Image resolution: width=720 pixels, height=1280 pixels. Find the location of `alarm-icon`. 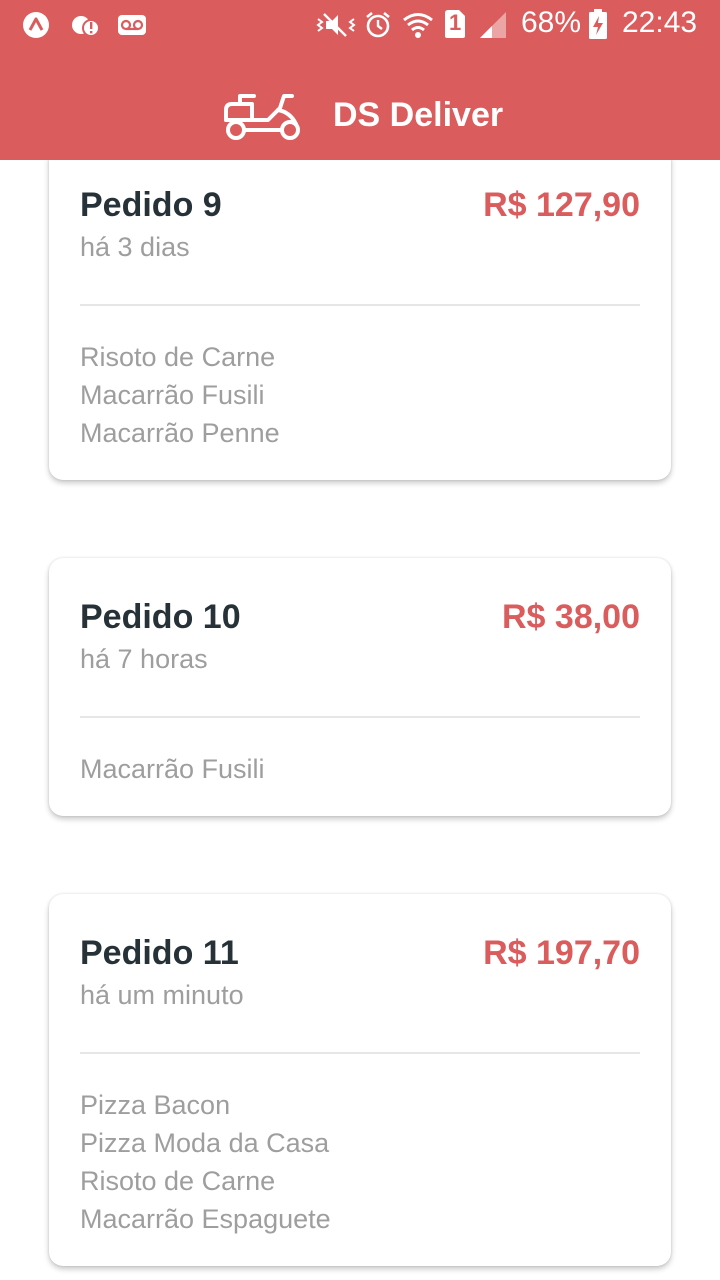

alarm-icon is located at coordinates (378, 27).